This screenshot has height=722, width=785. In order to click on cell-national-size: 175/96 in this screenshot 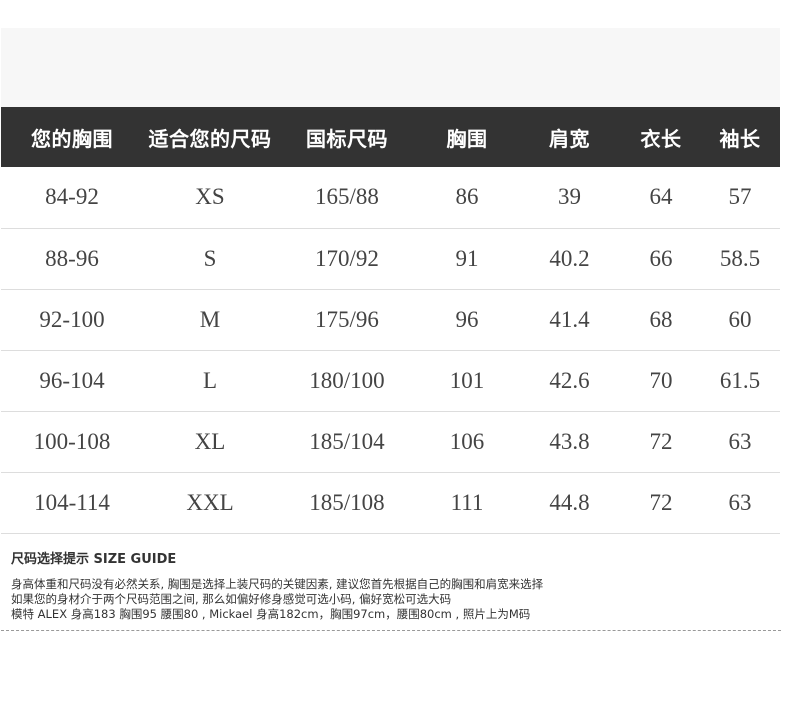, I will do `click(347, 319)`.